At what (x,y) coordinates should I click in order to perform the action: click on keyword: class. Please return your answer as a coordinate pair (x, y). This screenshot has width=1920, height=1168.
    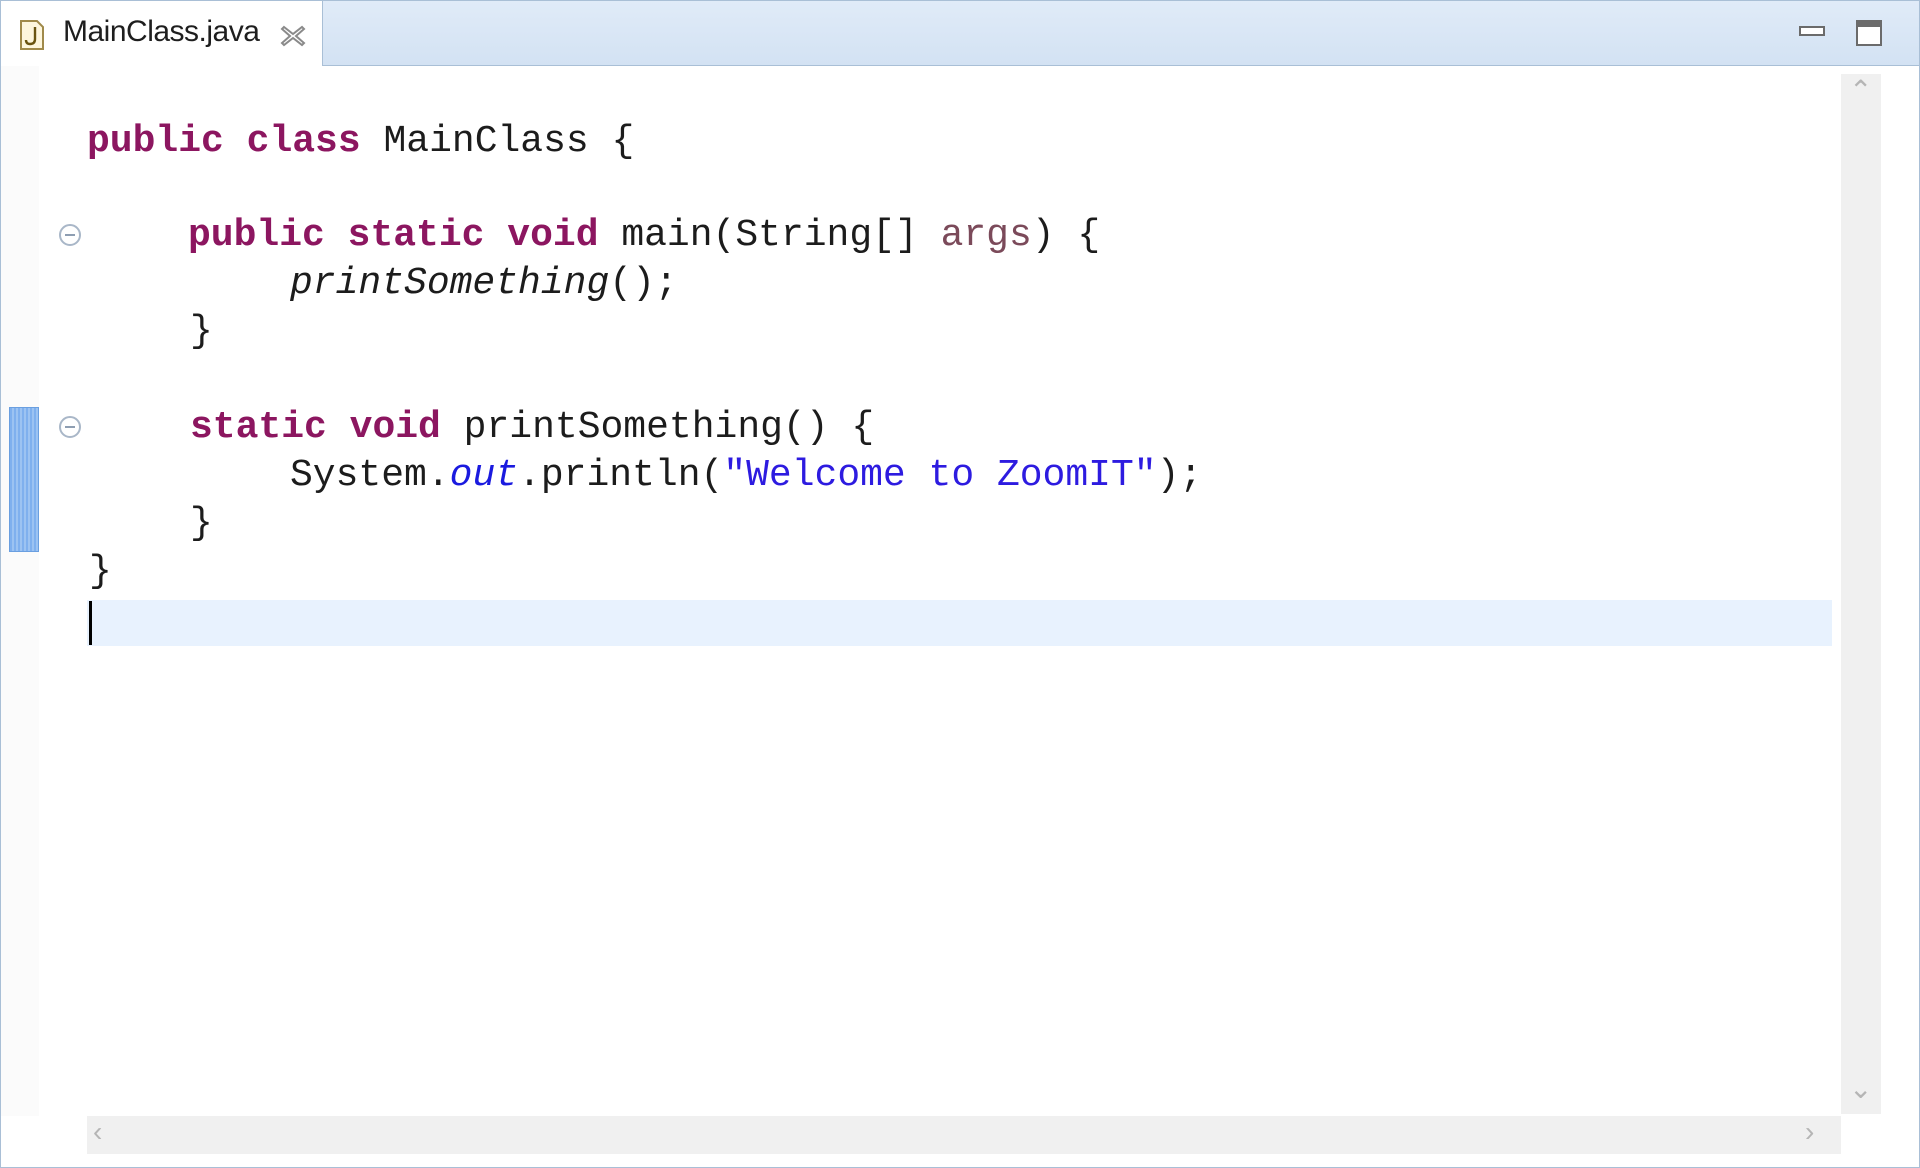
    Looking at the image, I should click on (303, 141).